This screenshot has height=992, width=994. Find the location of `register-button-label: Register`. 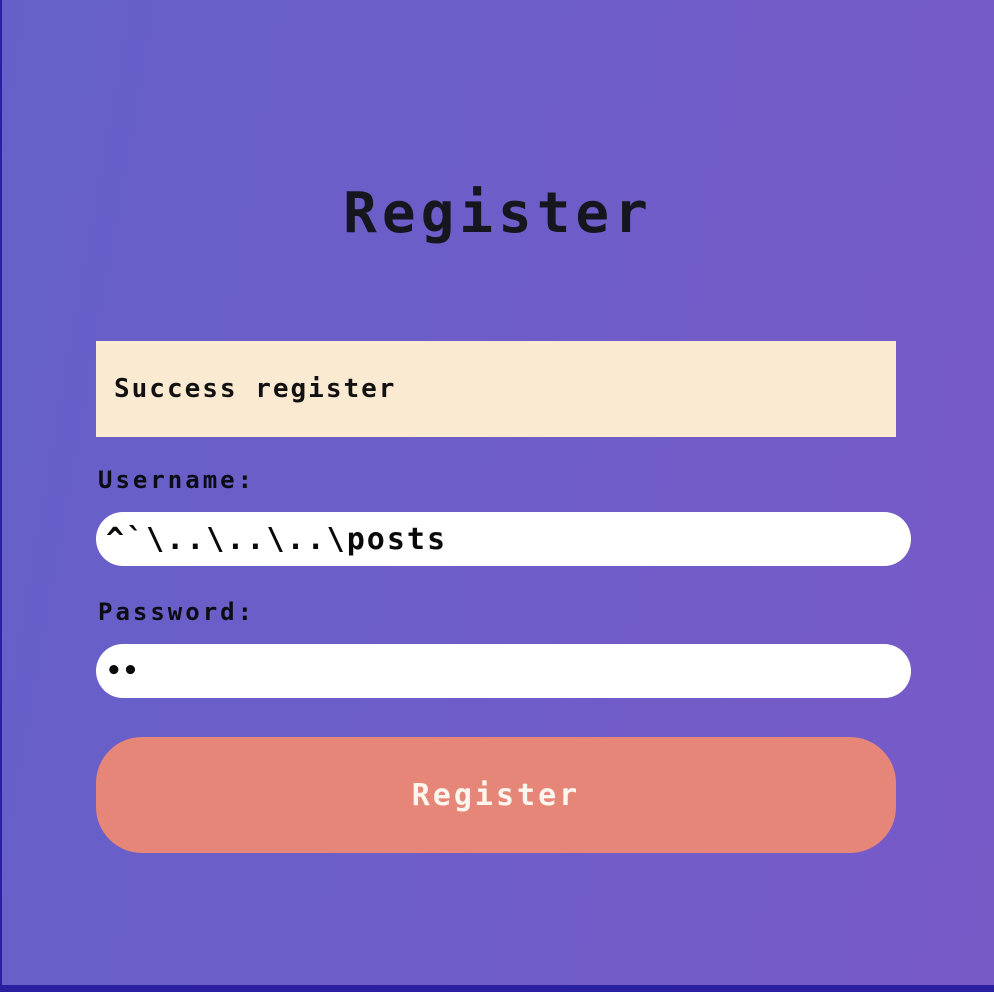

register-button-label: Register is located at coordinates (496, 795).